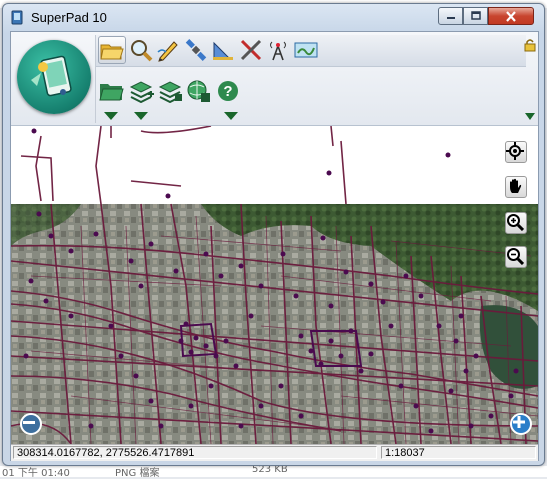  I want to click on help-button: ?, so click(228, 91).